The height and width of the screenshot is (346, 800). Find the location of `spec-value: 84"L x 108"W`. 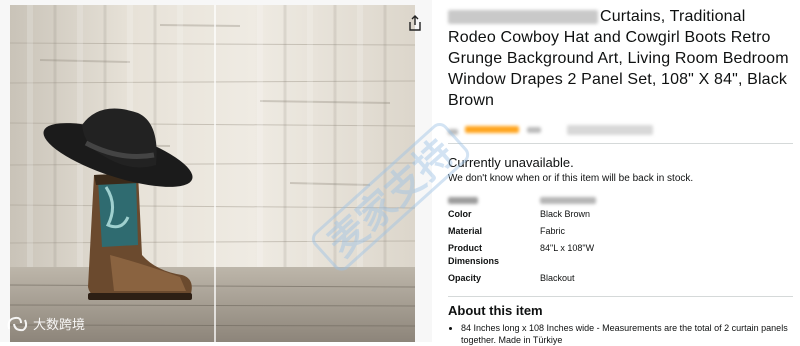

spec-value: 84"L x 108"W is located at coordinates (567, 248).